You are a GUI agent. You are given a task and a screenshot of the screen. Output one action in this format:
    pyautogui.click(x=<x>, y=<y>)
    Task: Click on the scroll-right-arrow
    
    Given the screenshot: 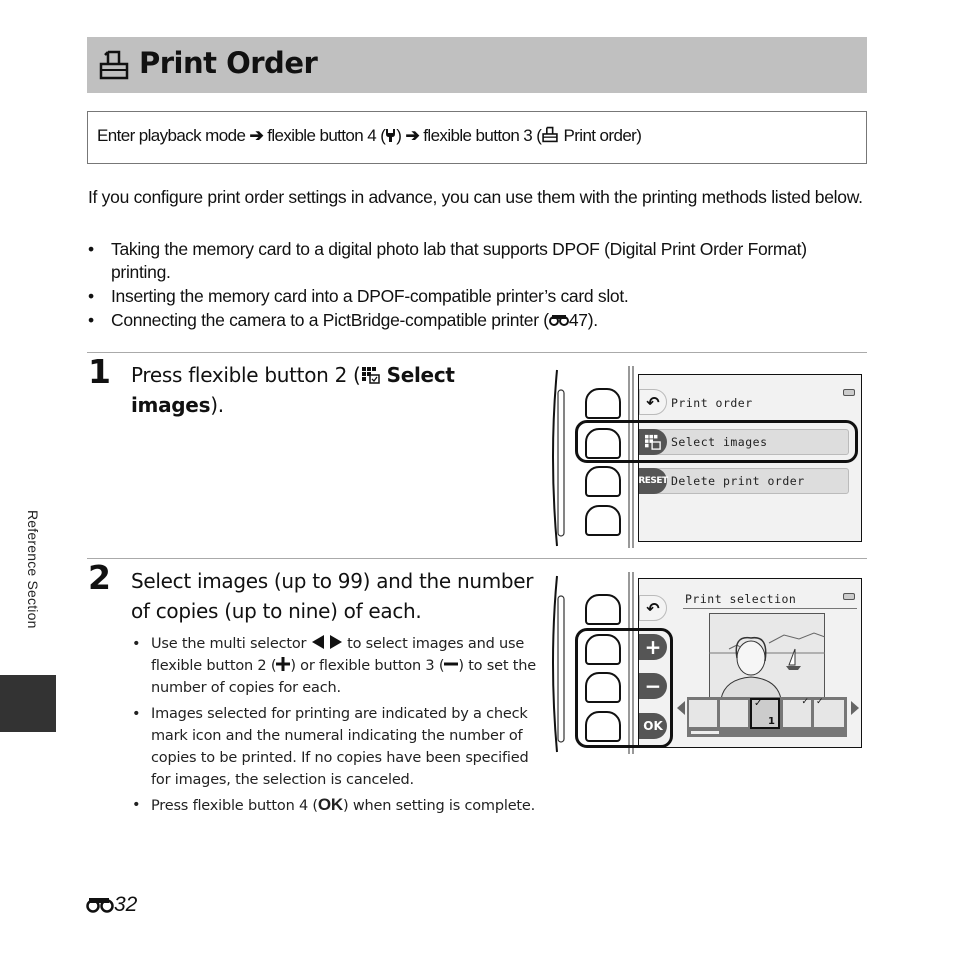 What is the action you would take?
    pyautogui.click(x=855, y=708)
    